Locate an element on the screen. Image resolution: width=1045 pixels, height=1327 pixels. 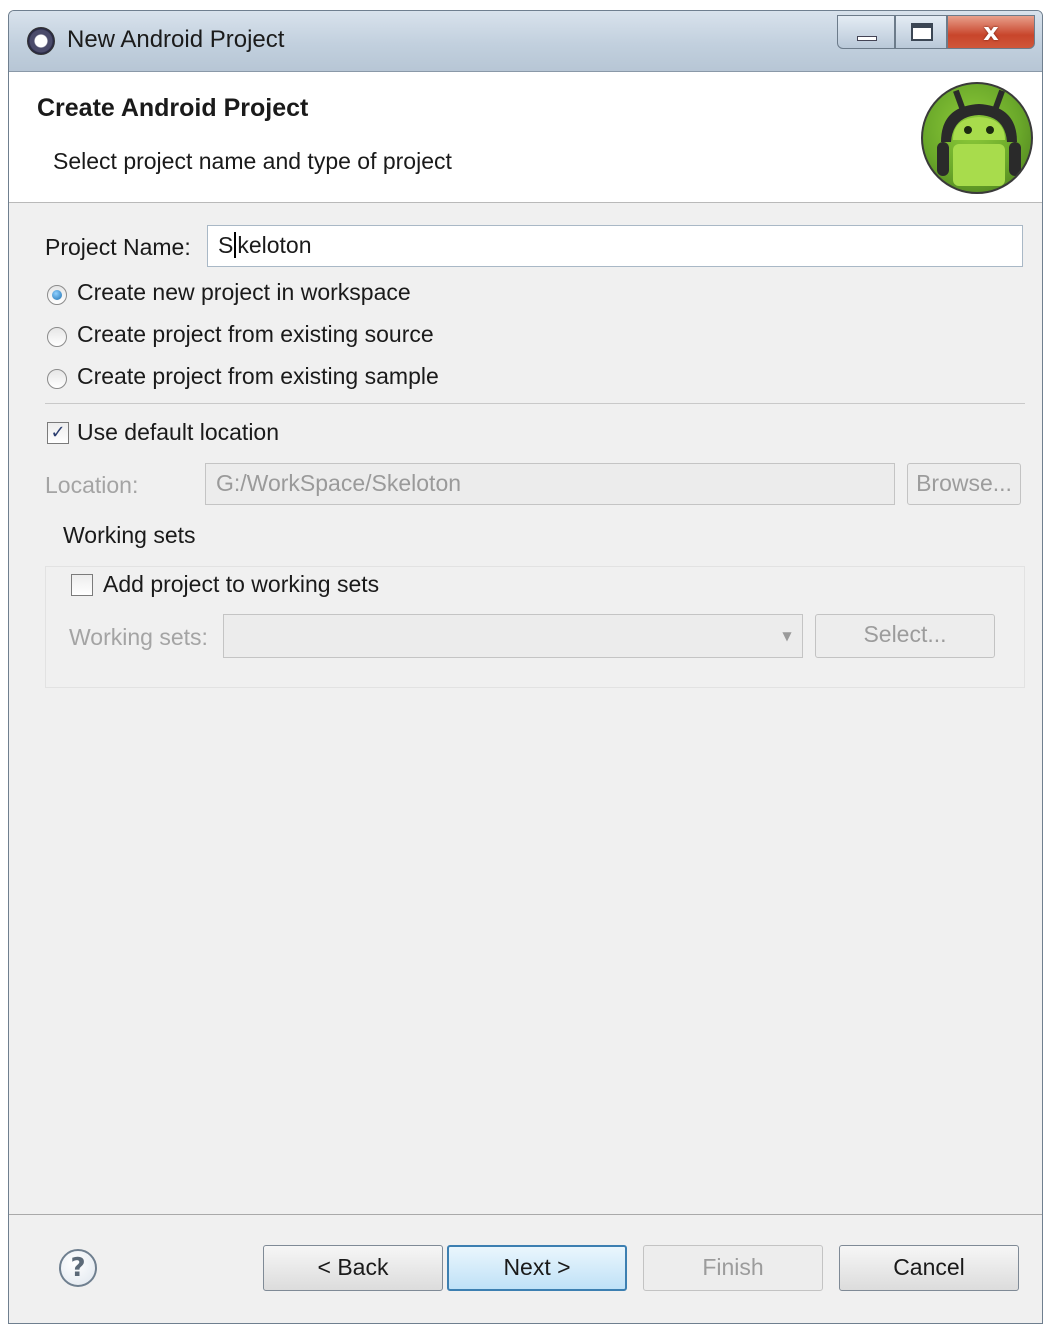
window-title: New Android Project is located at coordinates (176, 39).